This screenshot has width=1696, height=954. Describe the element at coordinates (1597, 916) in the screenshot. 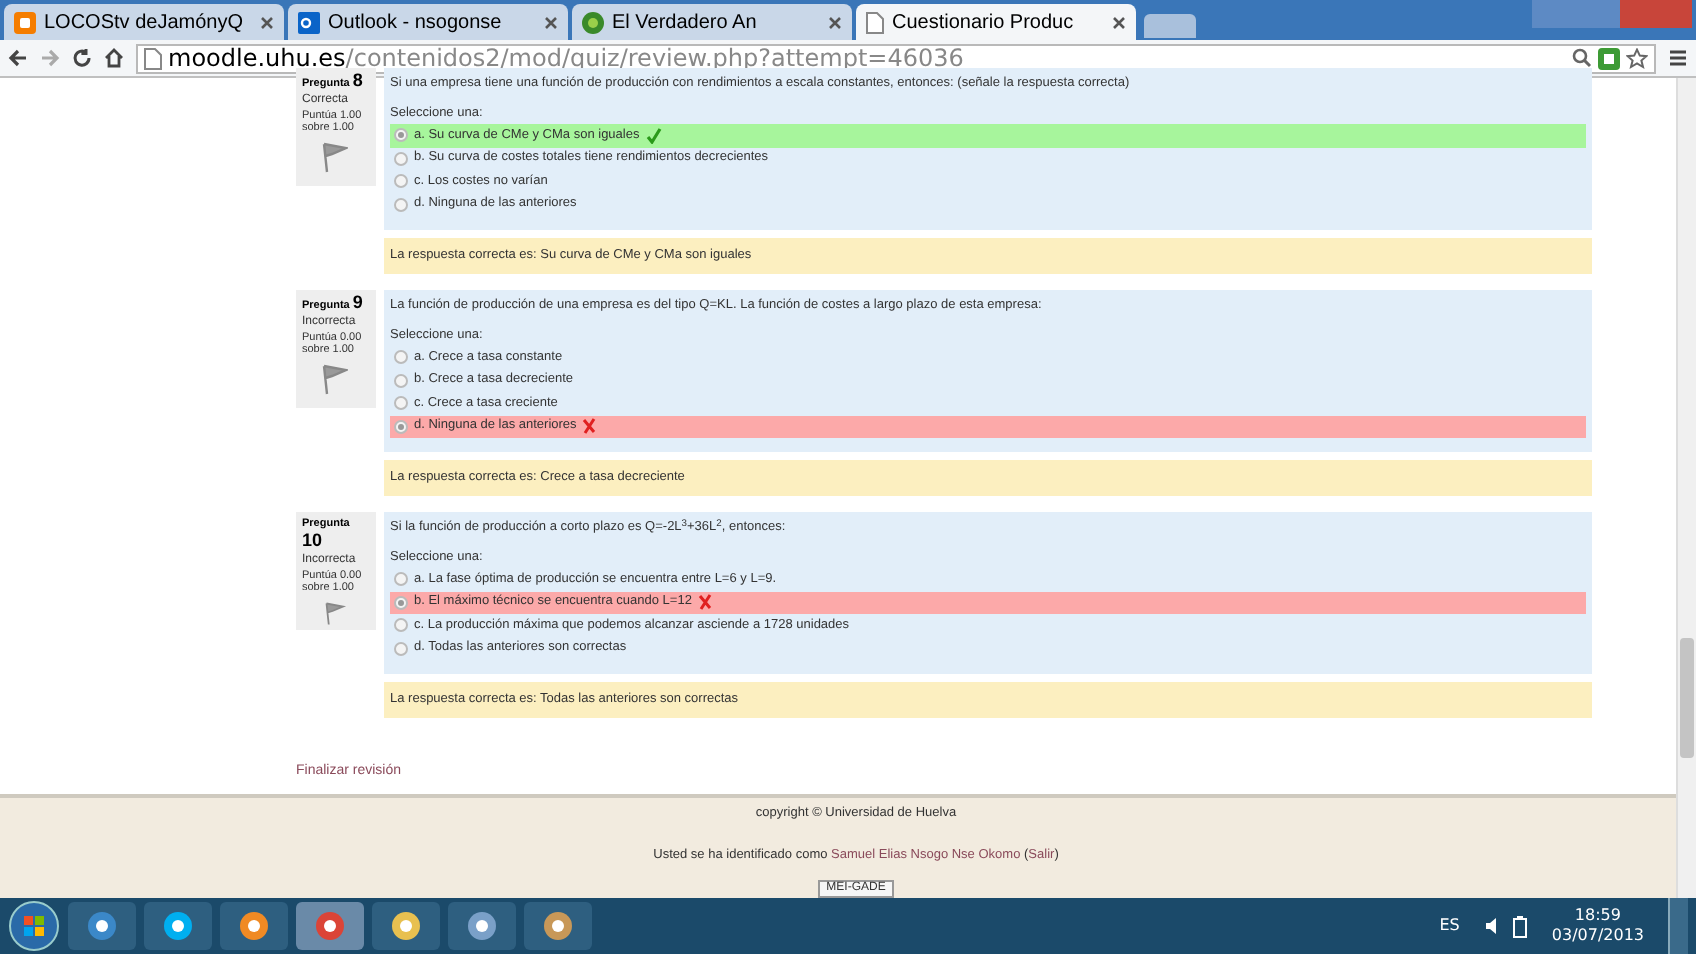

I see `clock-time: 18:59` at that location.